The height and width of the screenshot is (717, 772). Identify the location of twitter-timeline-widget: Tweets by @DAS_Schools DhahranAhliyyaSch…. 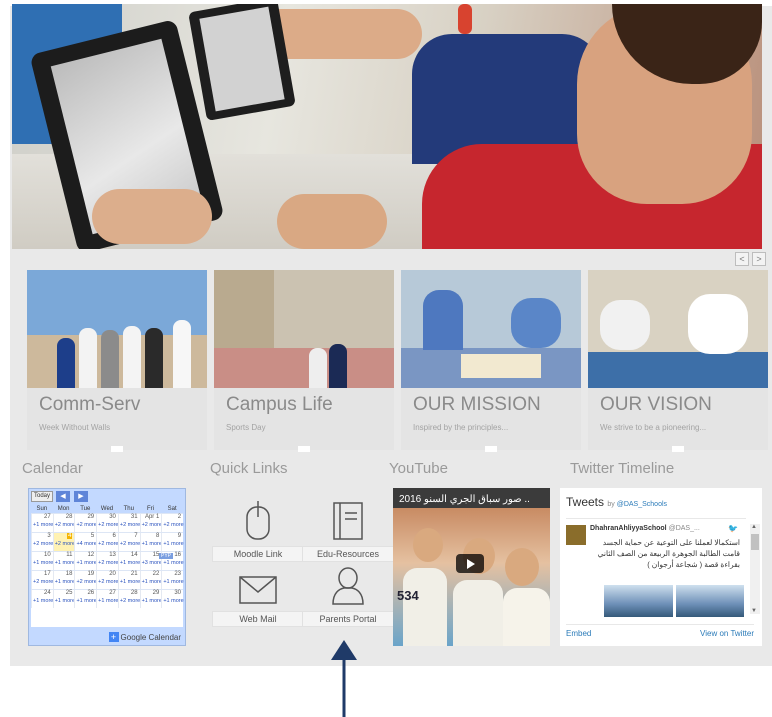
(661, 567).